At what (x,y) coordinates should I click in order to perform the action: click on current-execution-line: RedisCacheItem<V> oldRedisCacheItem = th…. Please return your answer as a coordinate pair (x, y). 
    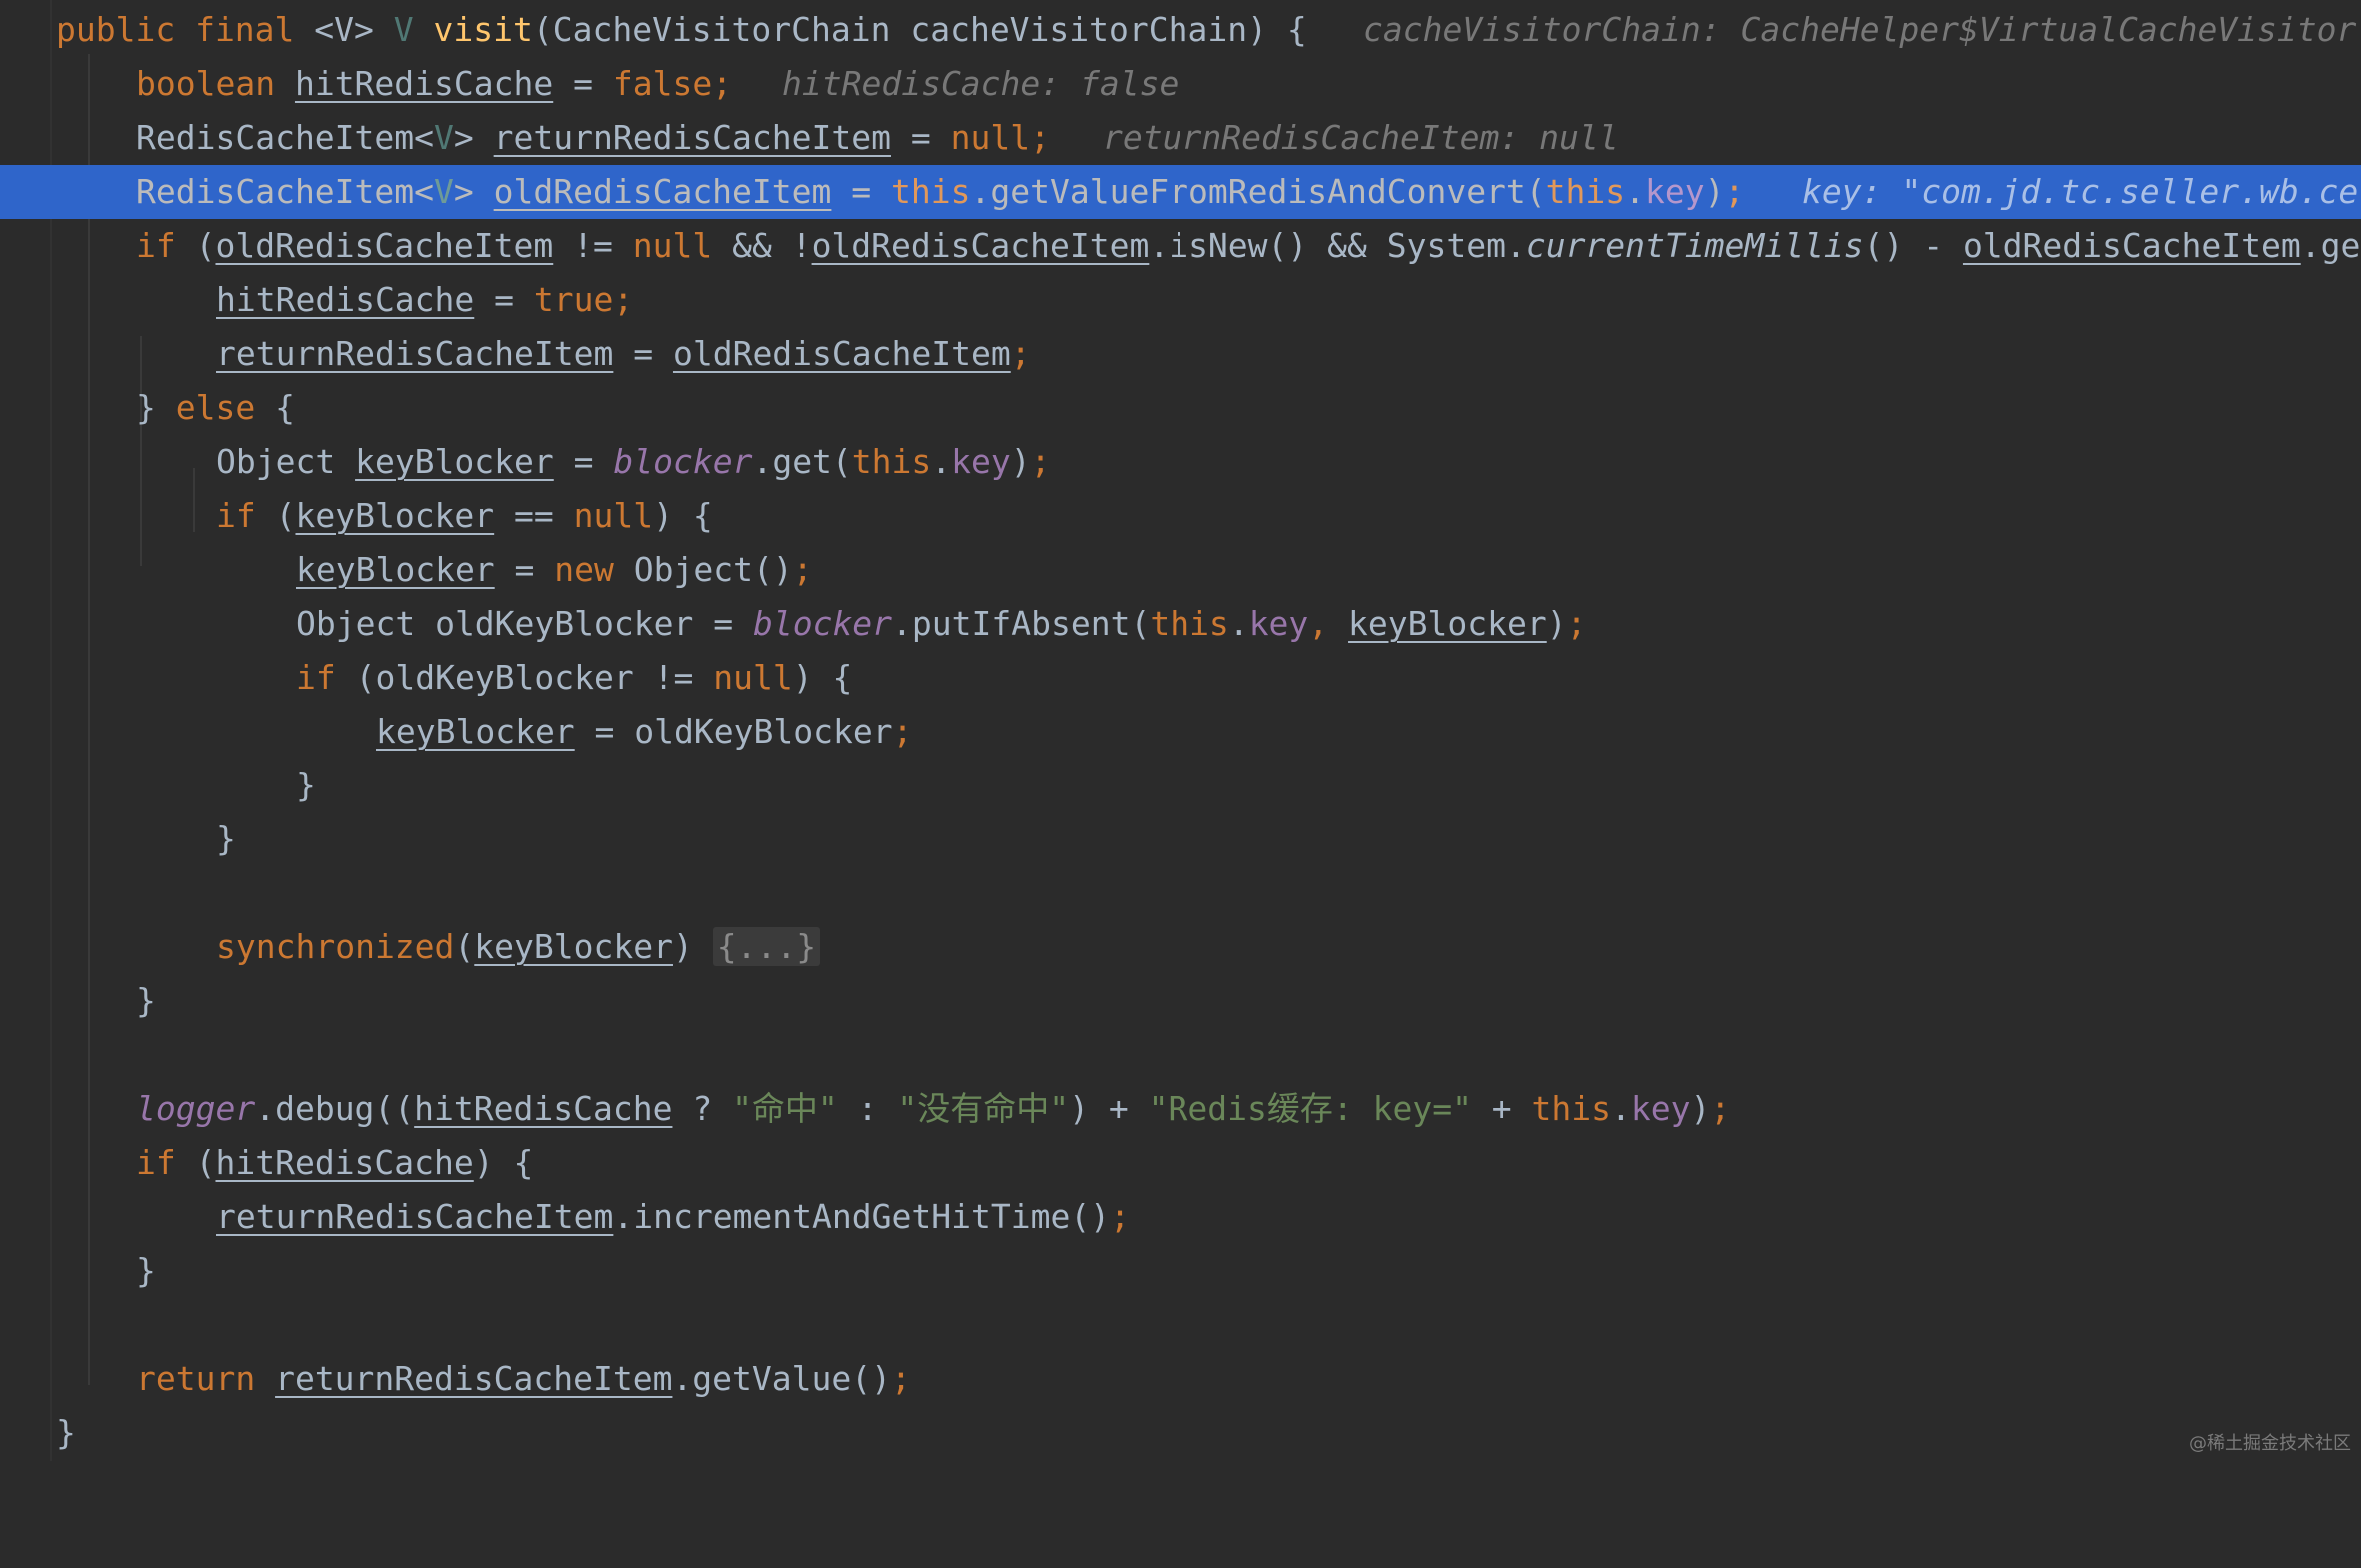
    Looking at the image, I should click on (1180, 192).